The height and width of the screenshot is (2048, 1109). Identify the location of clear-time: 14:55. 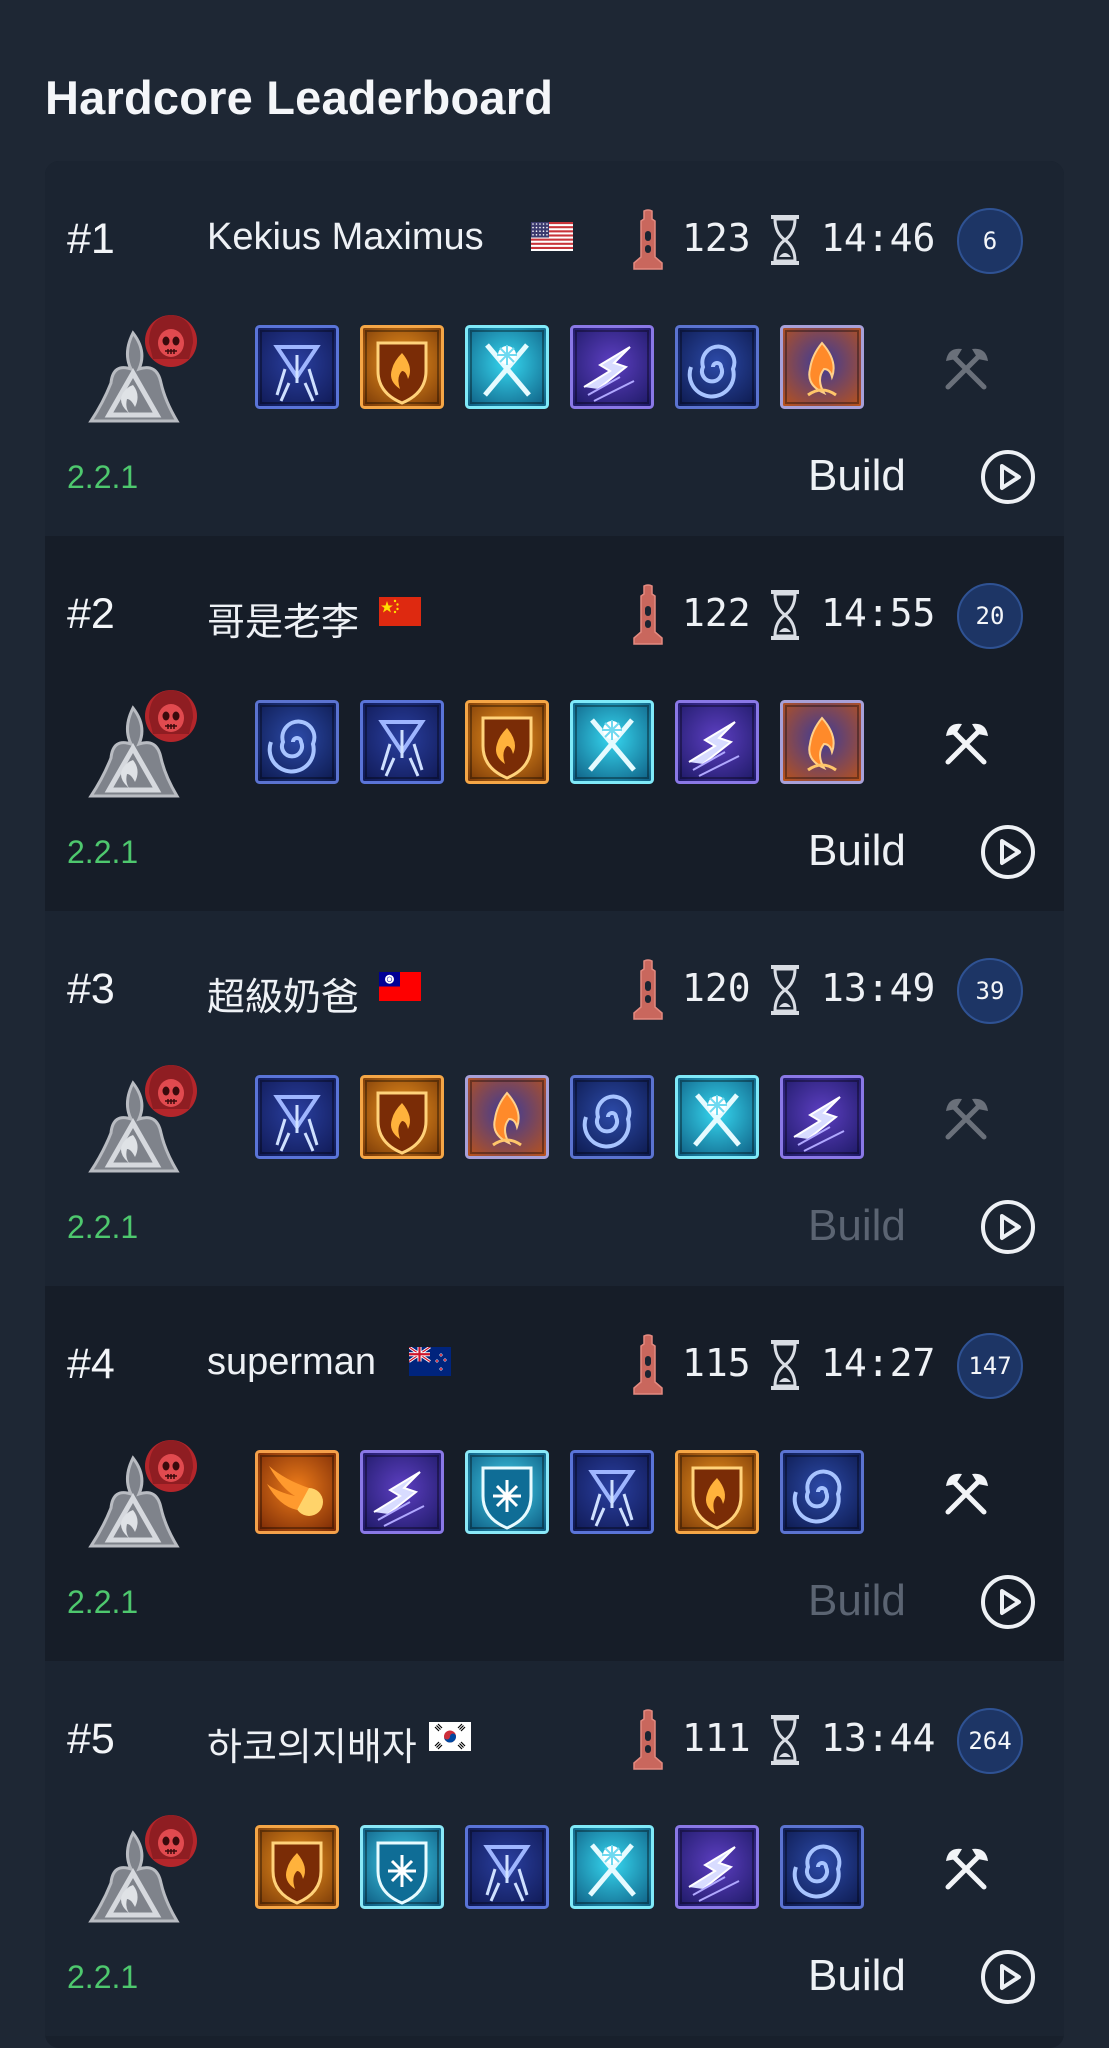
(878, 613).